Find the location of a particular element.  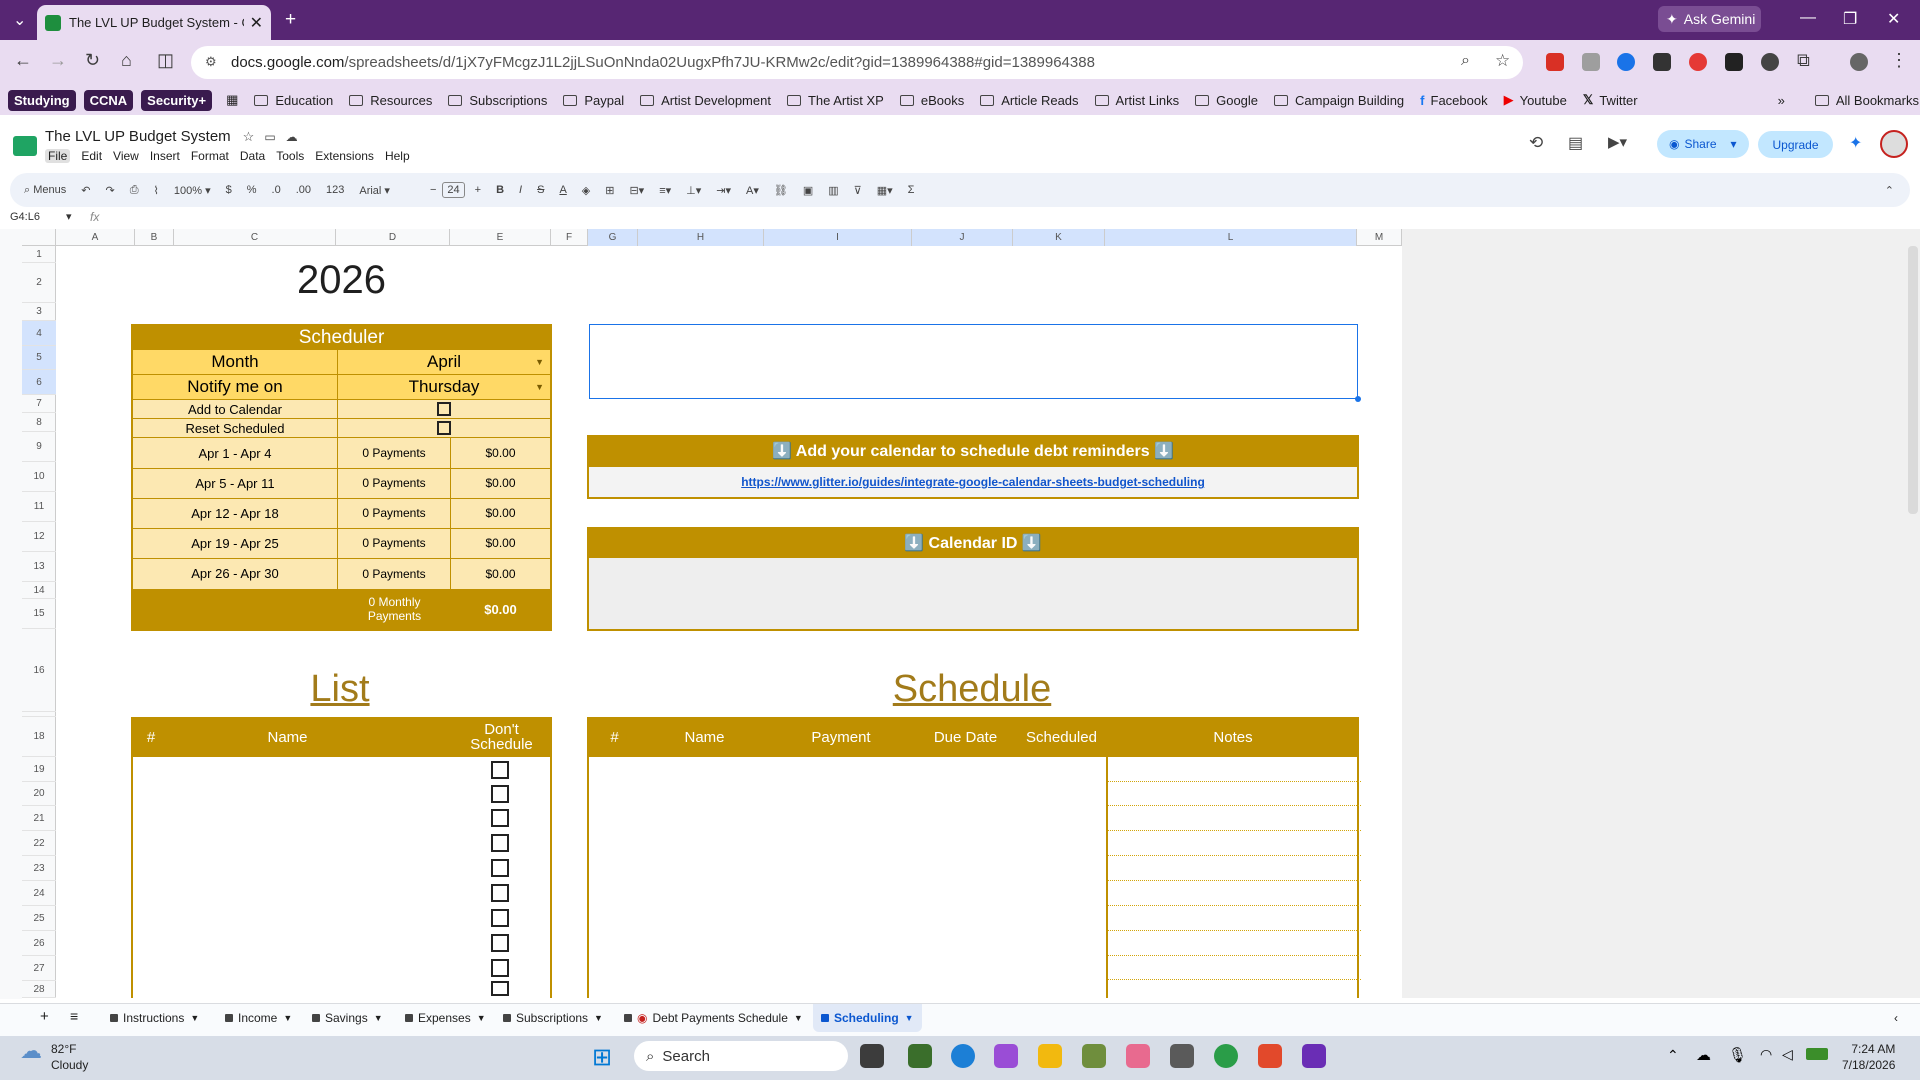

row-header: 18 is located at coordinates (39, 737).